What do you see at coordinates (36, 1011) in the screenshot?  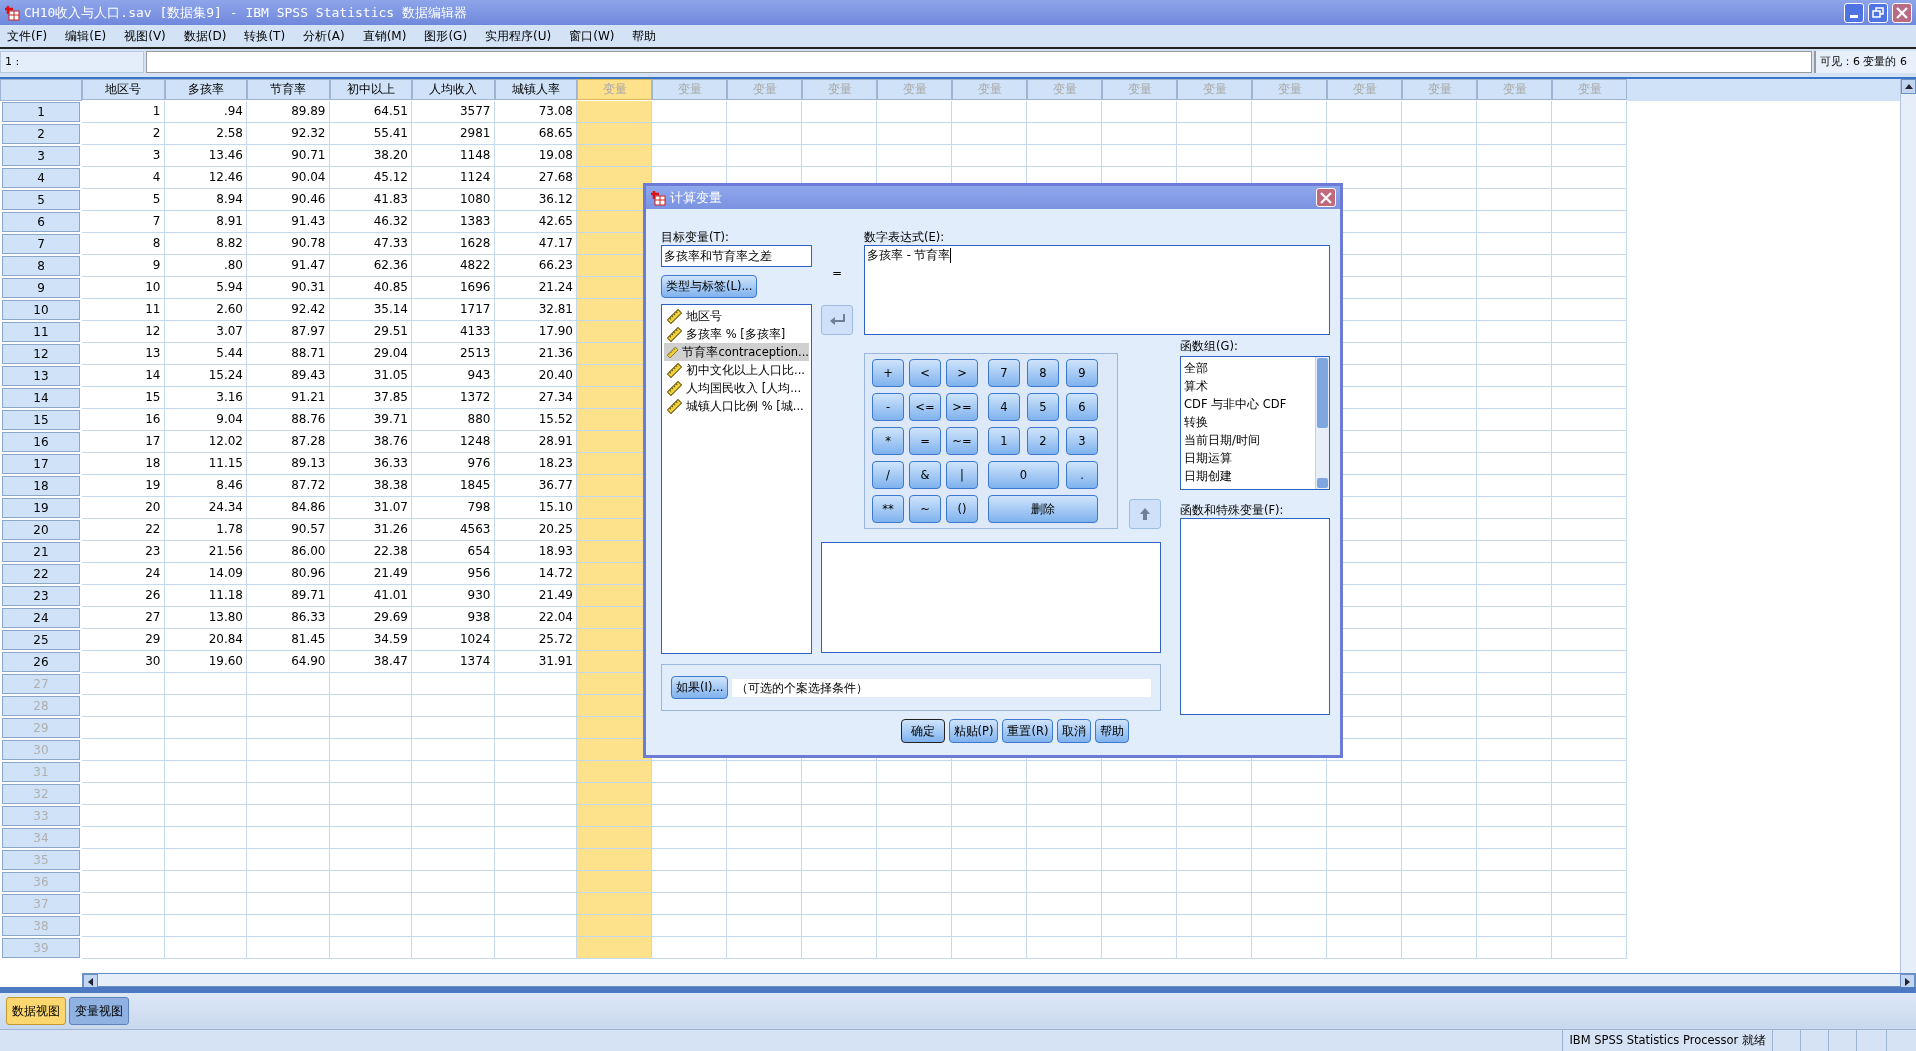 I see `view-tab: 数据视图` at bounding box center [36, 1011].